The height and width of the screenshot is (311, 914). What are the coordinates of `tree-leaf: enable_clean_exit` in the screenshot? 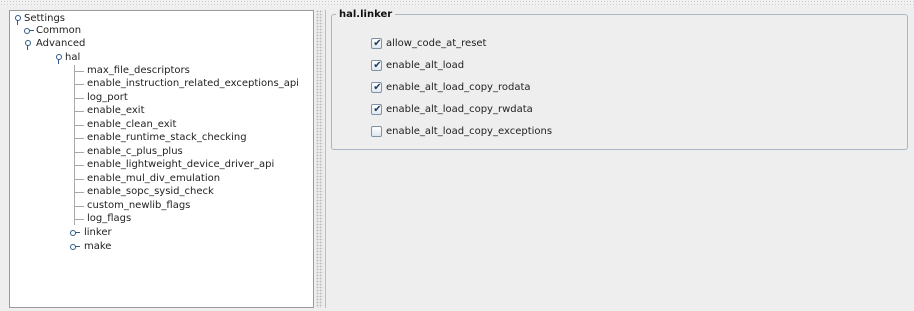 It's located at (125, 125).